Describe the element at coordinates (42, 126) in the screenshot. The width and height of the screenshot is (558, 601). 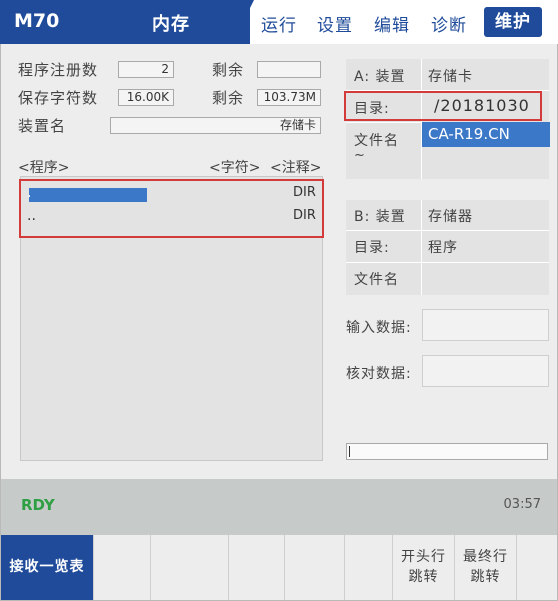
I see `device-name-label: 装置名` at that location.